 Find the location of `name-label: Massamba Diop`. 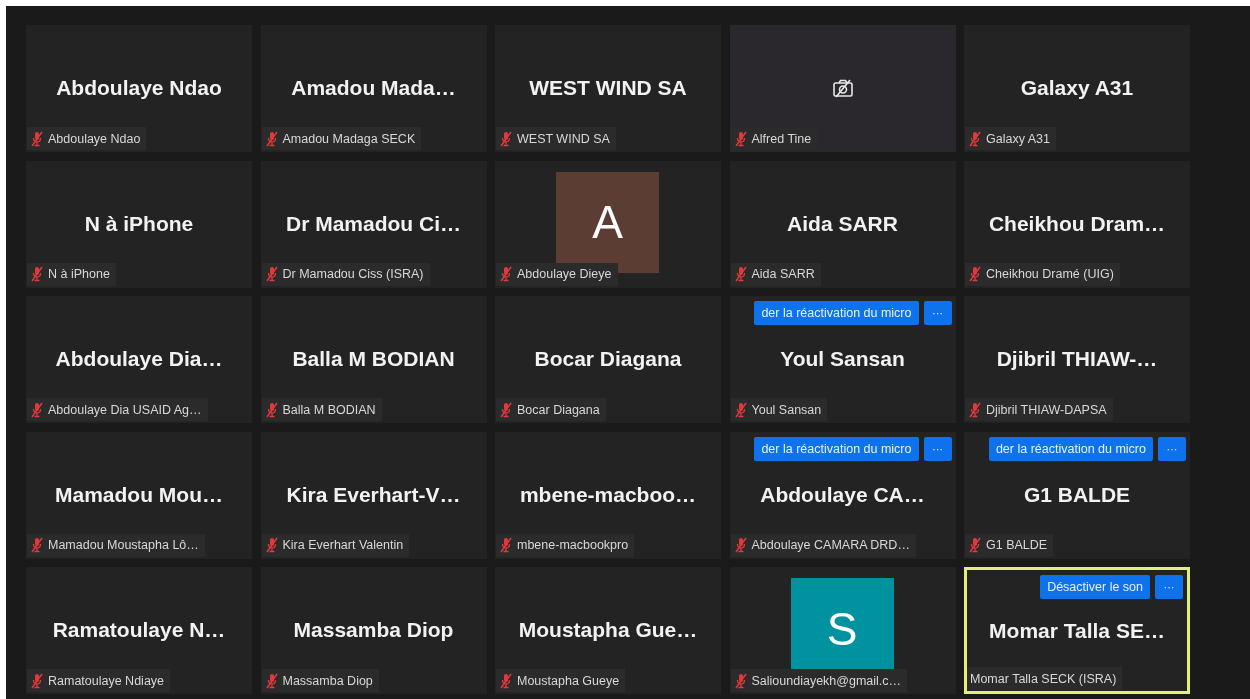

name-label: Massamba Diop is located at coordinates (320, 680).